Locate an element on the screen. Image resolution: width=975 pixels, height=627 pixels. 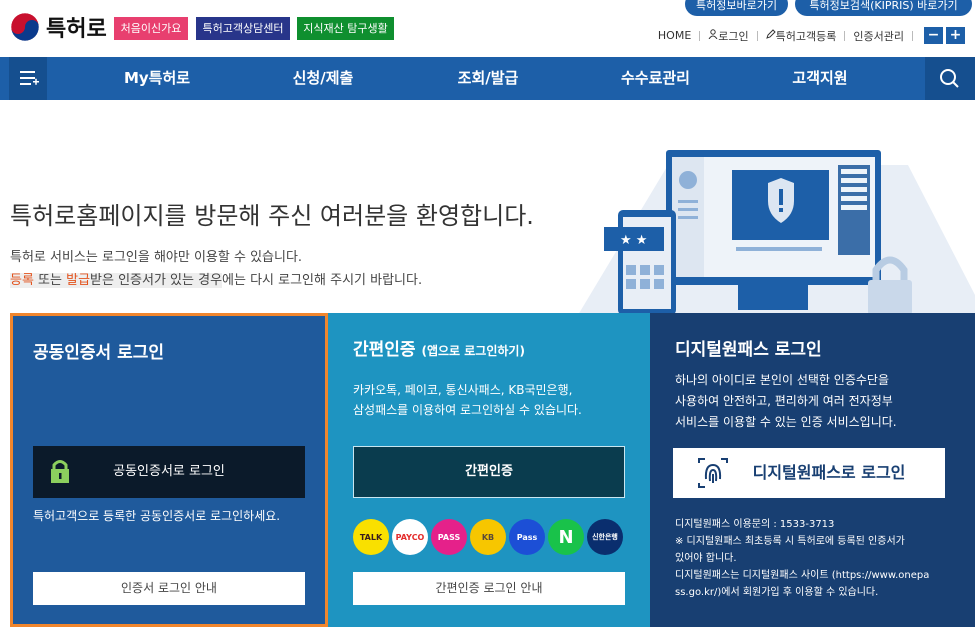
person-icon is located at coordinates (713, 35).